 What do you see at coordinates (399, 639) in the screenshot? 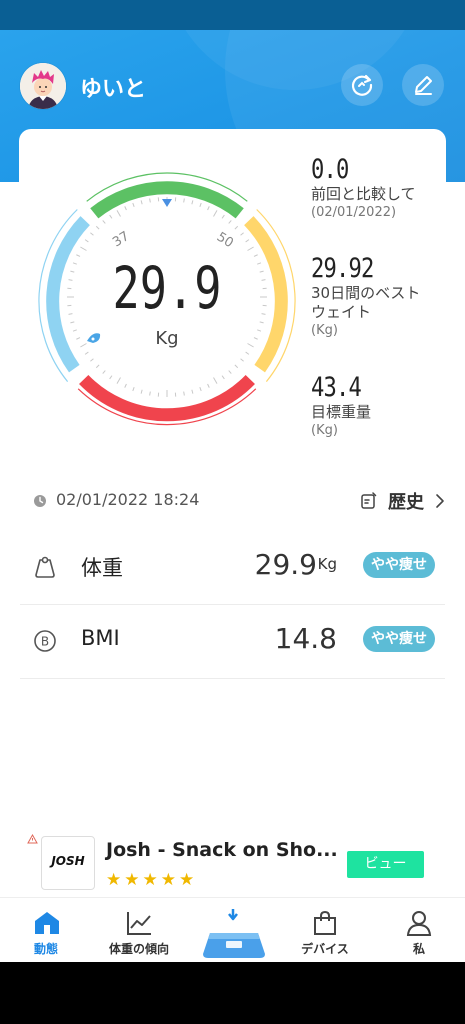
I see `bmi-status-badge: やや痩せ` at bounding box center [399, 639].